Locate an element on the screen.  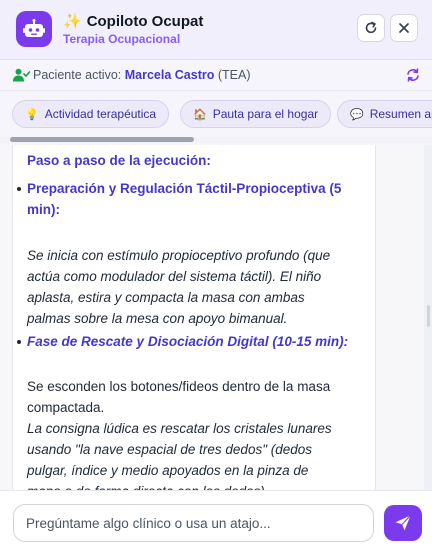
chat-scrollbar-thumb is located at coordinates (428, 316).